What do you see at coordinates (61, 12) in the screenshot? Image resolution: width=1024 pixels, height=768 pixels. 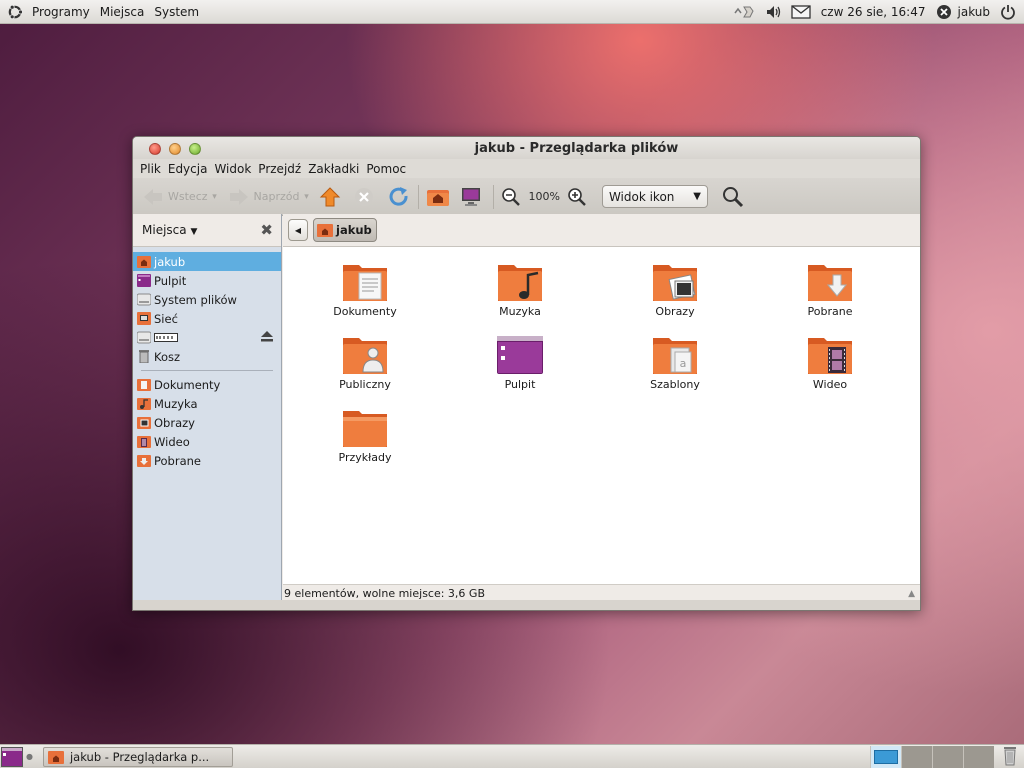 I see `menu-applications: Programy` at bounding box center [61, 12].